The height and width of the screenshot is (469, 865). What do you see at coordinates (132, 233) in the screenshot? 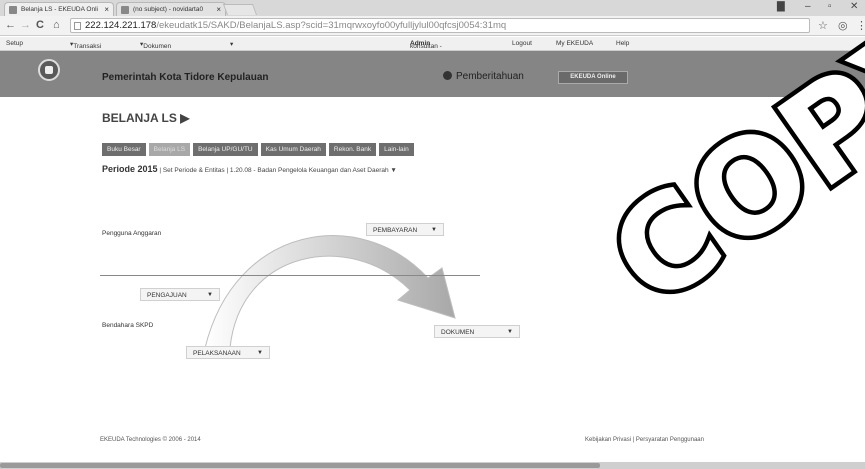
I see `pengguna-anggaran-label: Pengguna Anggaran` at bounding box center [132, 233].